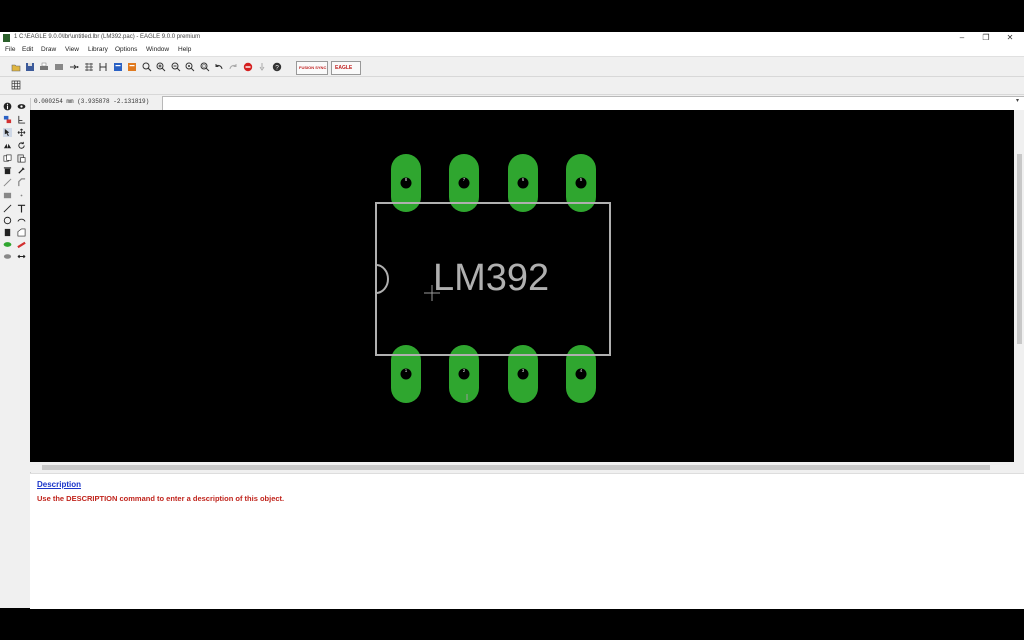  Describe the element at coordinates (21, 182) in the screenshot. I see `miter-icon` at that location.